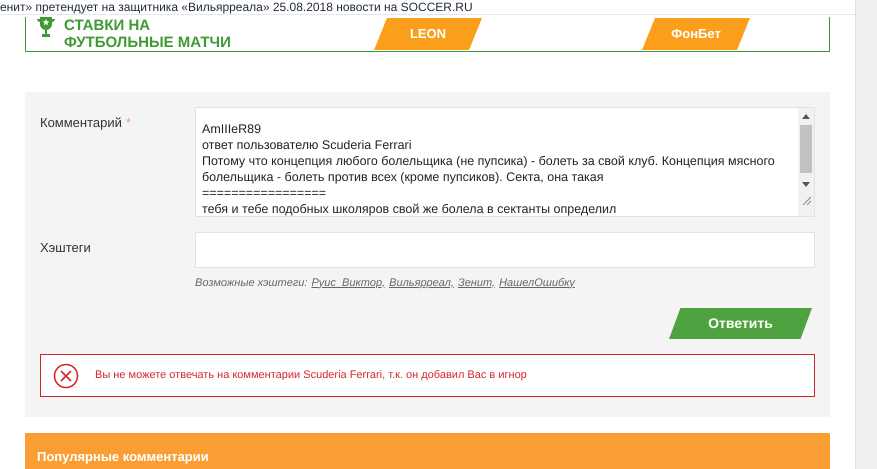 Image resolution: width=877 pixels, height=469 pixels. What do you see at coordinates (348, 282) in the screenshot?
I see `hashtag-link: Руис_Виктор,` at bounding box center [348, 282].